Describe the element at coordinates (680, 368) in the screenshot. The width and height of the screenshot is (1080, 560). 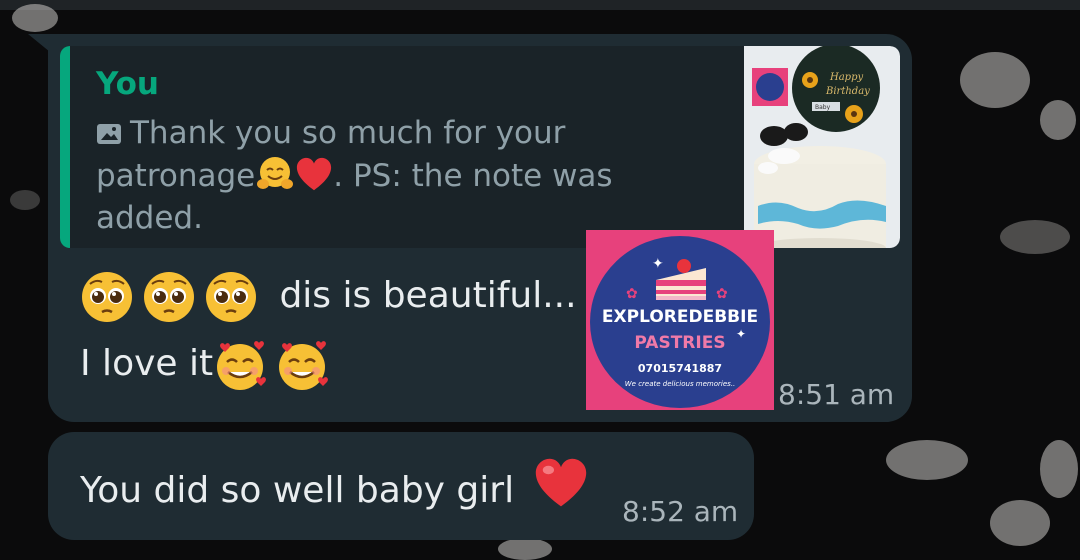
I see `sticker-phone: 07015741887` at that location.